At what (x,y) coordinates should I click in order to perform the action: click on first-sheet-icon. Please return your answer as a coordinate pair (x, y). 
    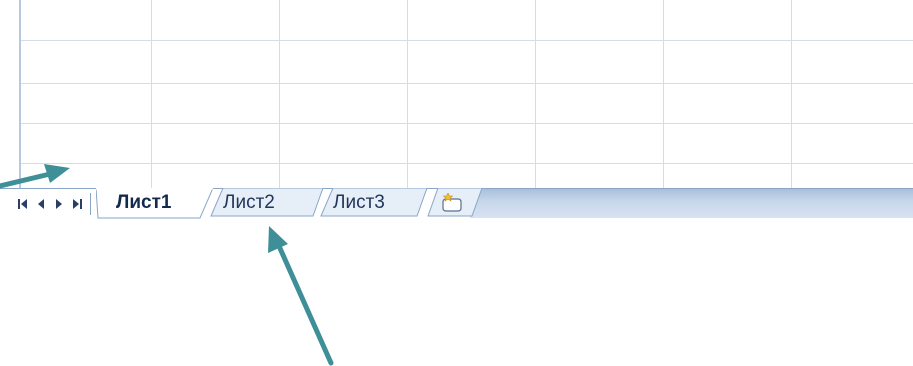
    Looking at the image, I should click on (23, 204).